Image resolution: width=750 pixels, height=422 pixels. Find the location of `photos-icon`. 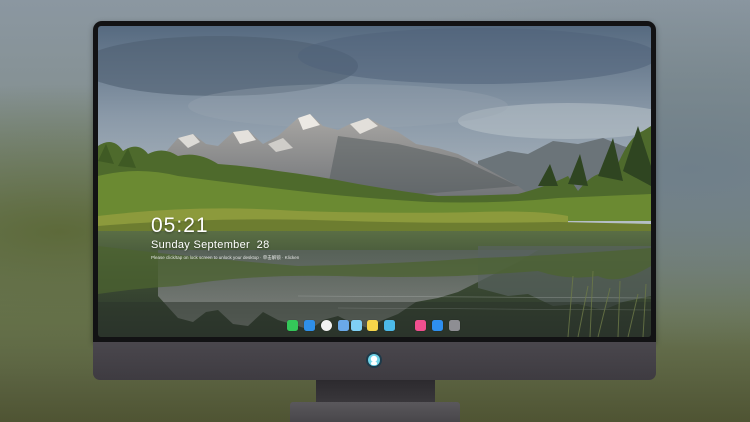

photos-icon is located at coordinates (356, 325).